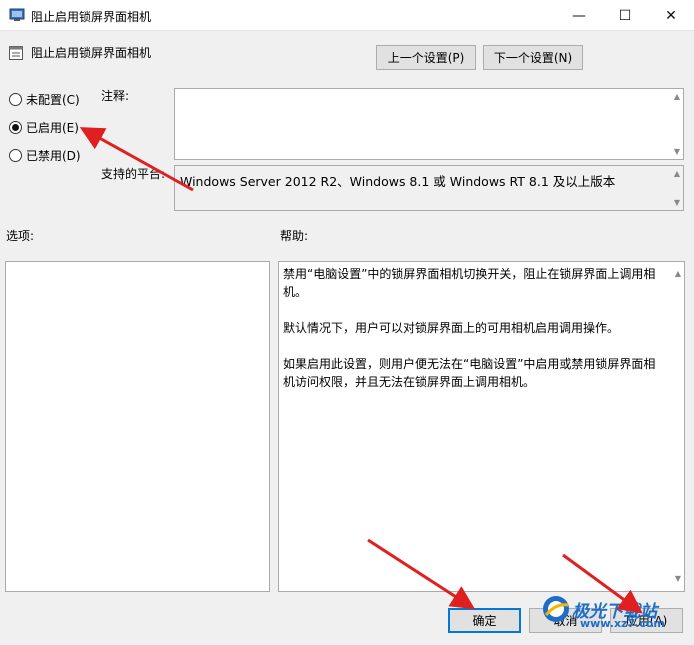 This screenshot has width=694, height=645. Describe the element at coordinates (115, 96) in the screenshot. I see `comment-label: 注释:` at that location.